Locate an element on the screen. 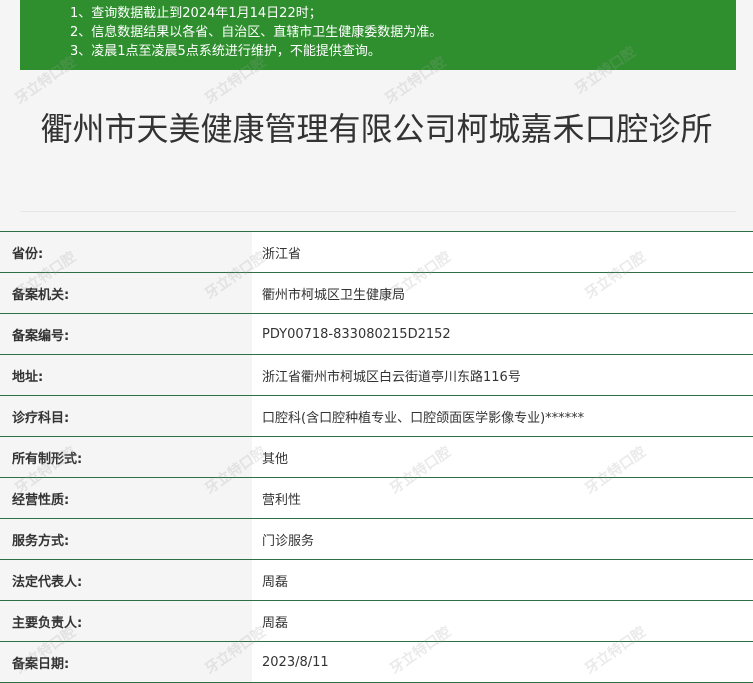 The image size is (753, 683). table-row: 备案日期: 2023/8/11 is located at coordinates (376, 662).